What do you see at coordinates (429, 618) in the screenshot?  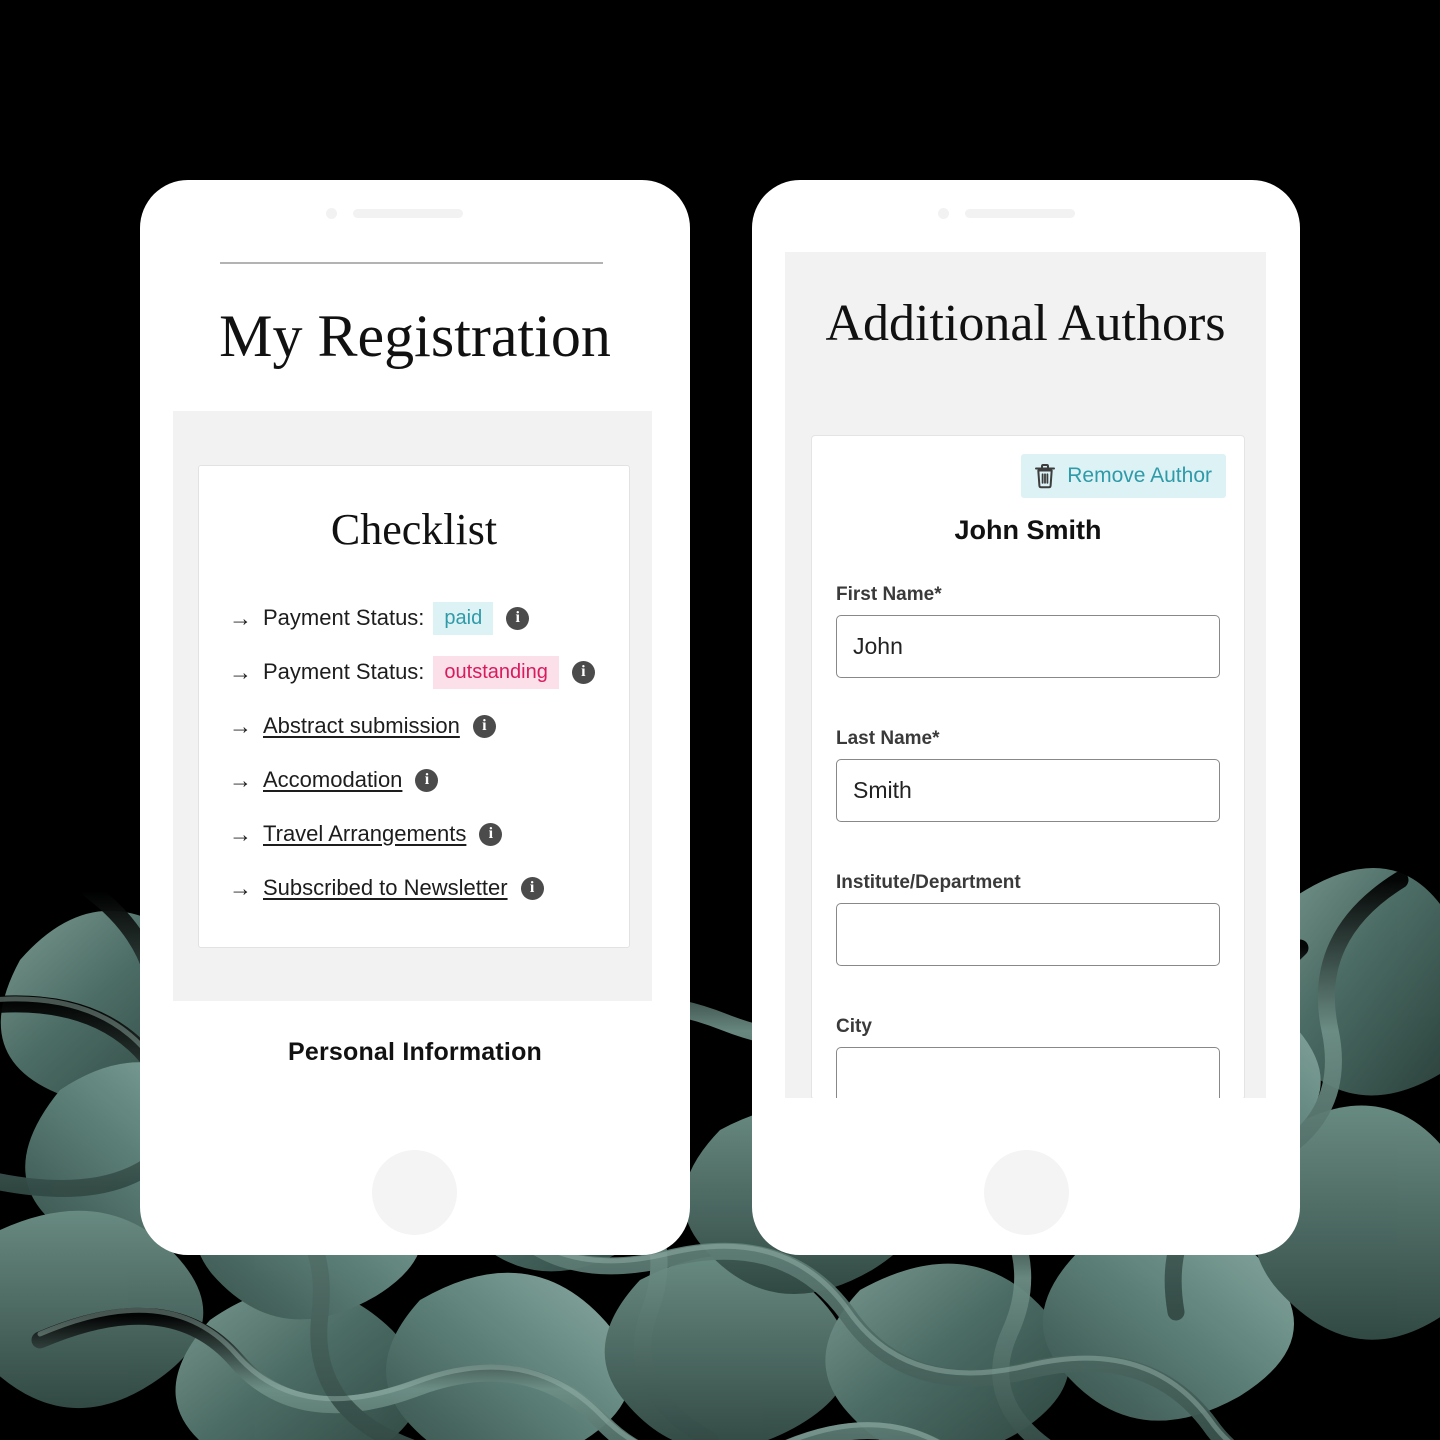 I see `checklist-item-payment-paid: → Payment Status: paid i` at bounding box center [429, 618].